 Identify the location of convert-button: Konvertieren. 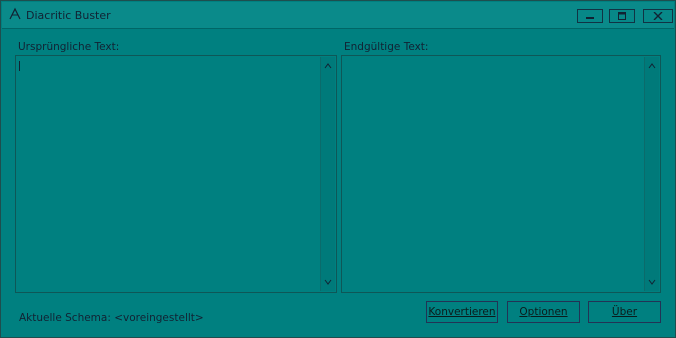
(462, 312).